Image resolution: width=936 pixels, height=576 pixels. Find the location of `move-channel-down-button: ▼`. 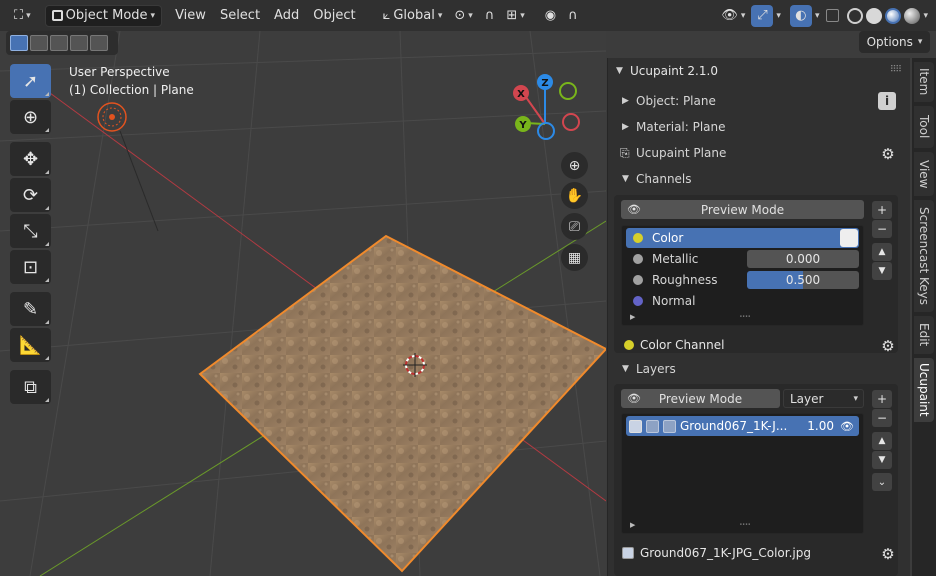

move-channel-down-button: ▼ is located at coordinates (882, 271).